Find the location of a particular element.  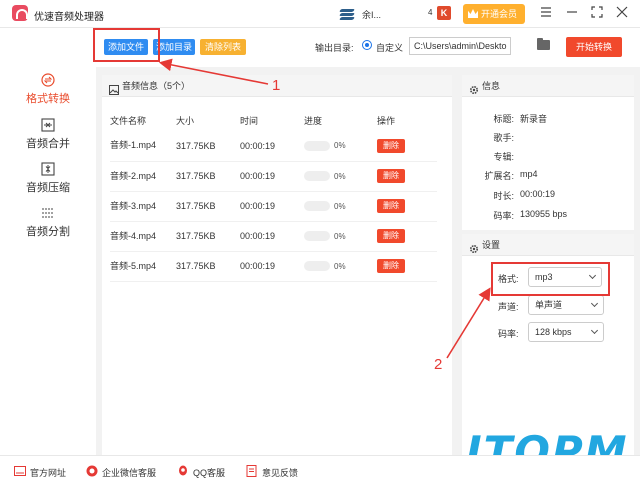

crown-icon is located at coordinates (473, 13).